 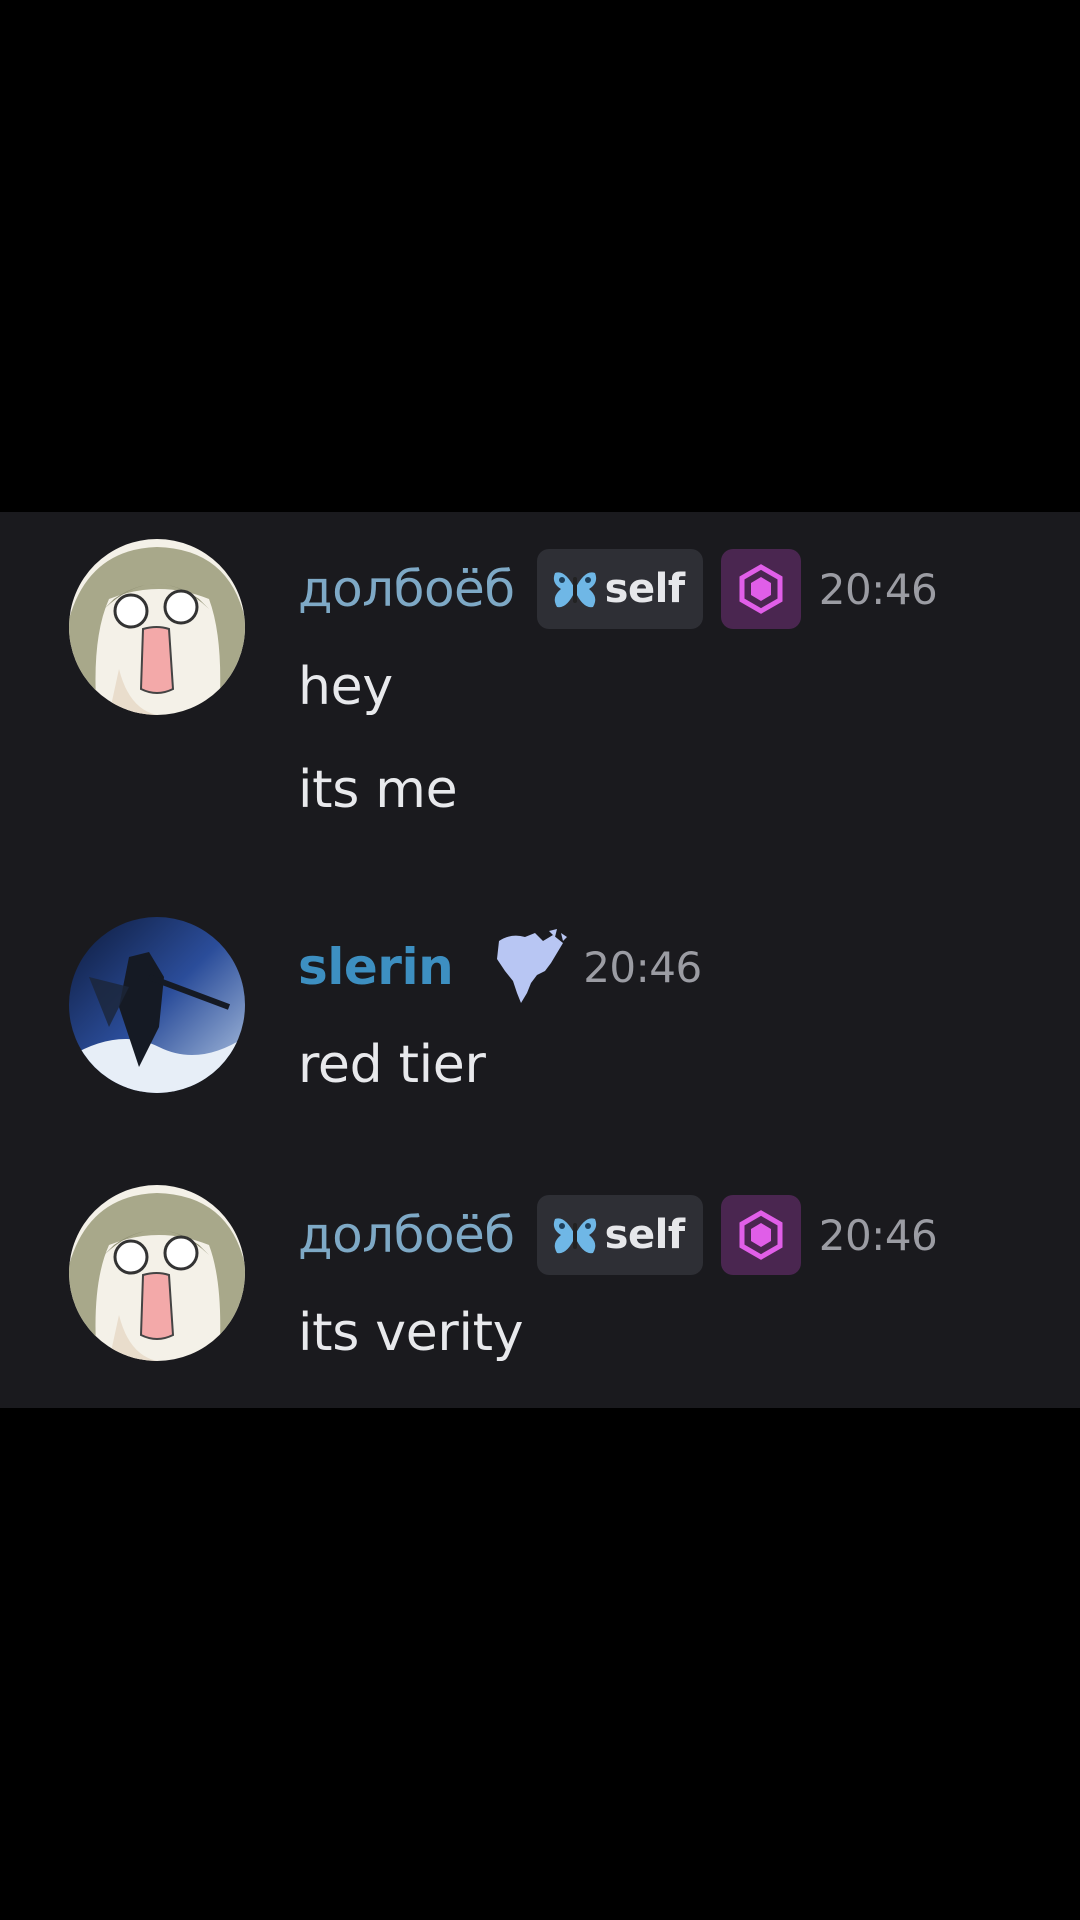 What do you see at coordinates (376, 967) in the screenshot?
I see `username: slerin` at bounding box center [376, 967].